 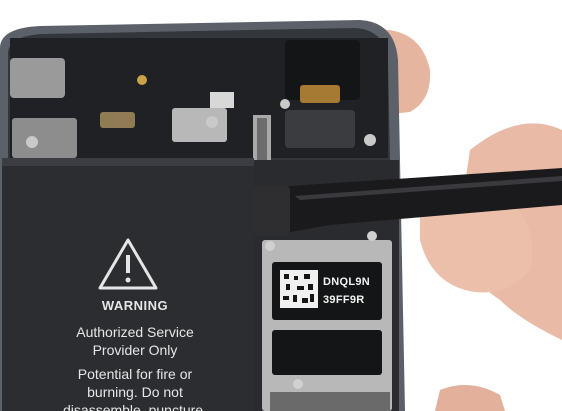 I want to click on warning-line: burning. Do not, so click(x=135, y=392).